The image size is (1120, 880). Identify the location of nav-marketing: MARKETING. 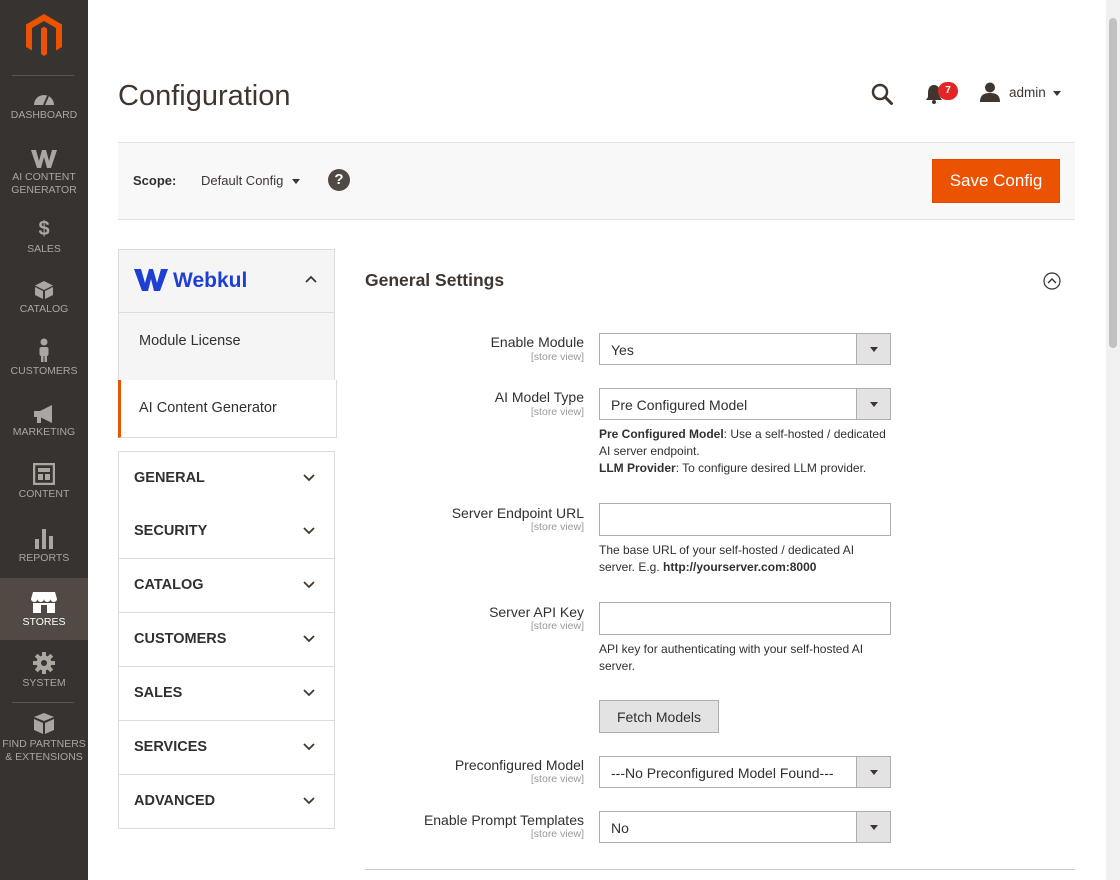
(44, 425).